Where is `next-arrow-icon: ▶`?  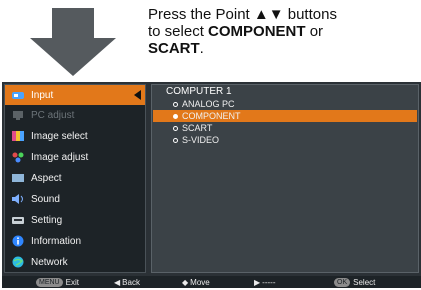
next-arrow-icon: ▶ is located at coordinates (257, 282).